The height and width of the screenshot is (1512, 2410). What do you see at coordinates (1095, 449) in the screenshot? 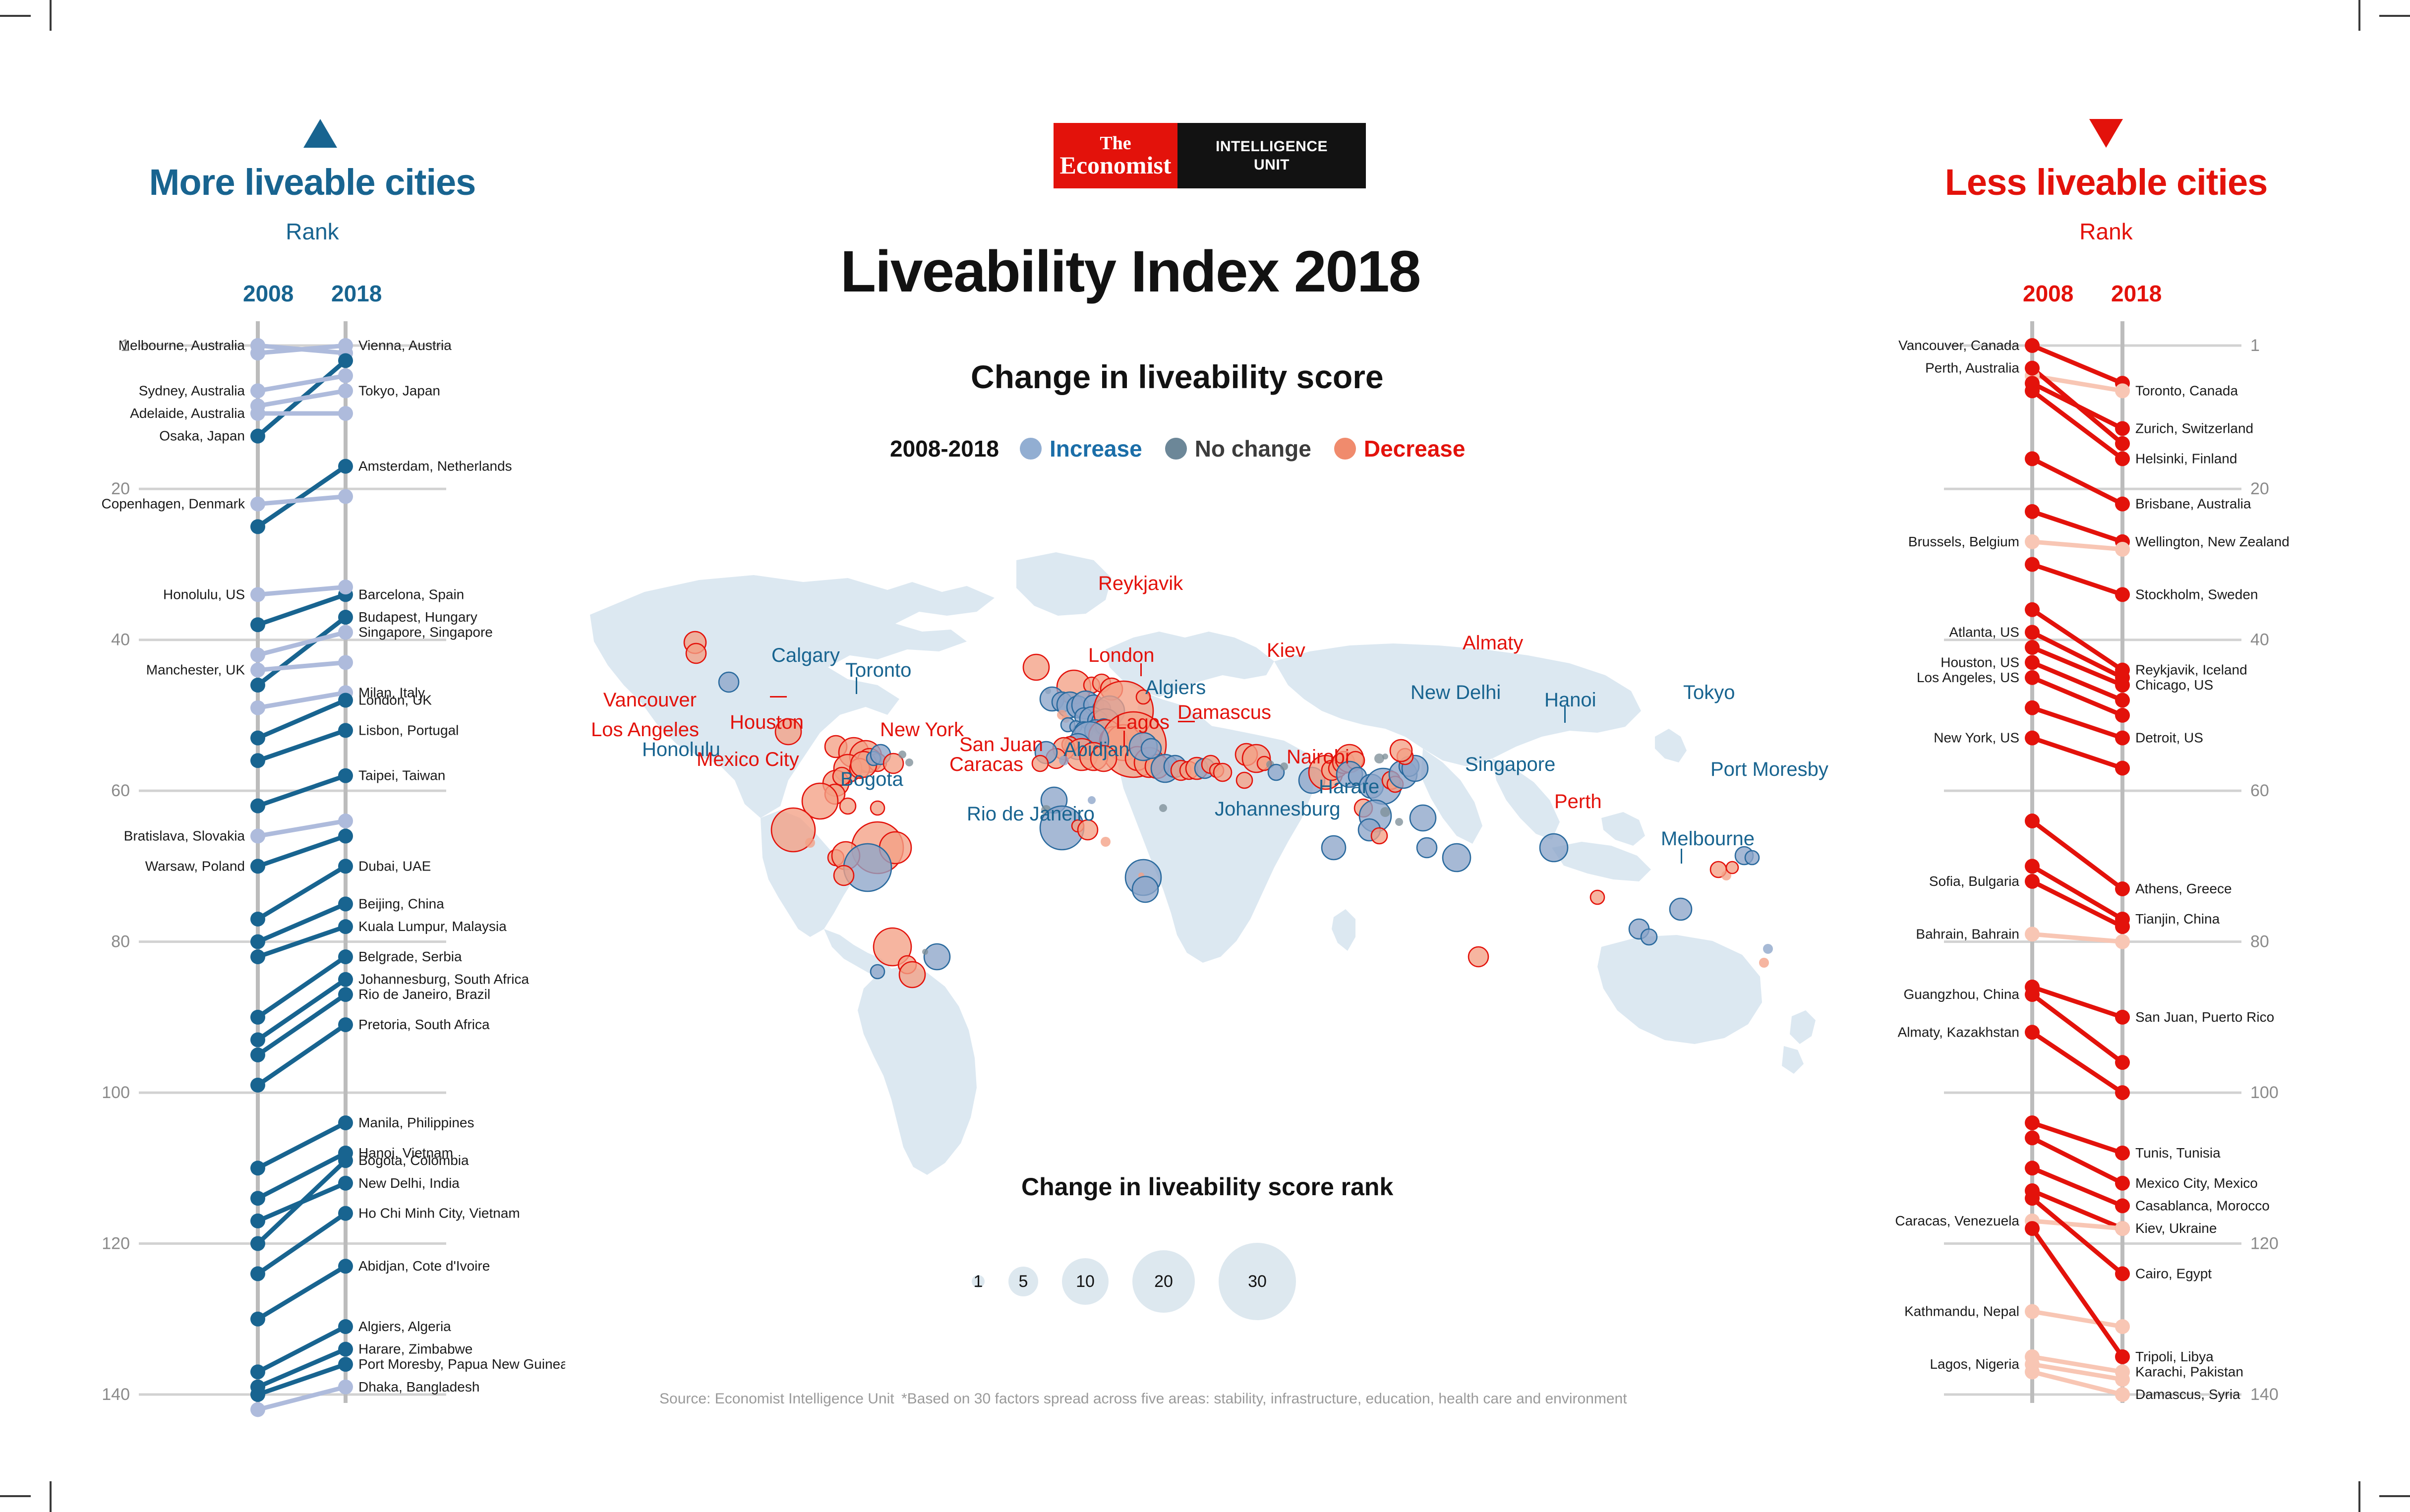
I see `legend-label-increase: Increase` at bounding box center [1095, 449].